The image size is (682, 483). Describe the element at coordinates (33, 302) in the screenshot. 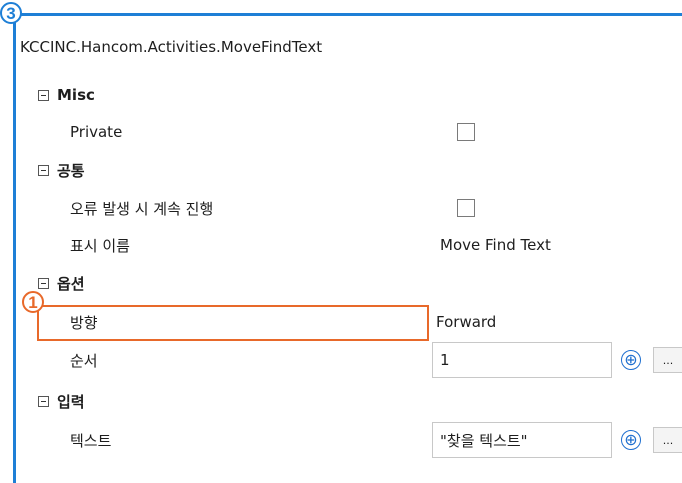

I see `step-badge-1: 1` at that location.